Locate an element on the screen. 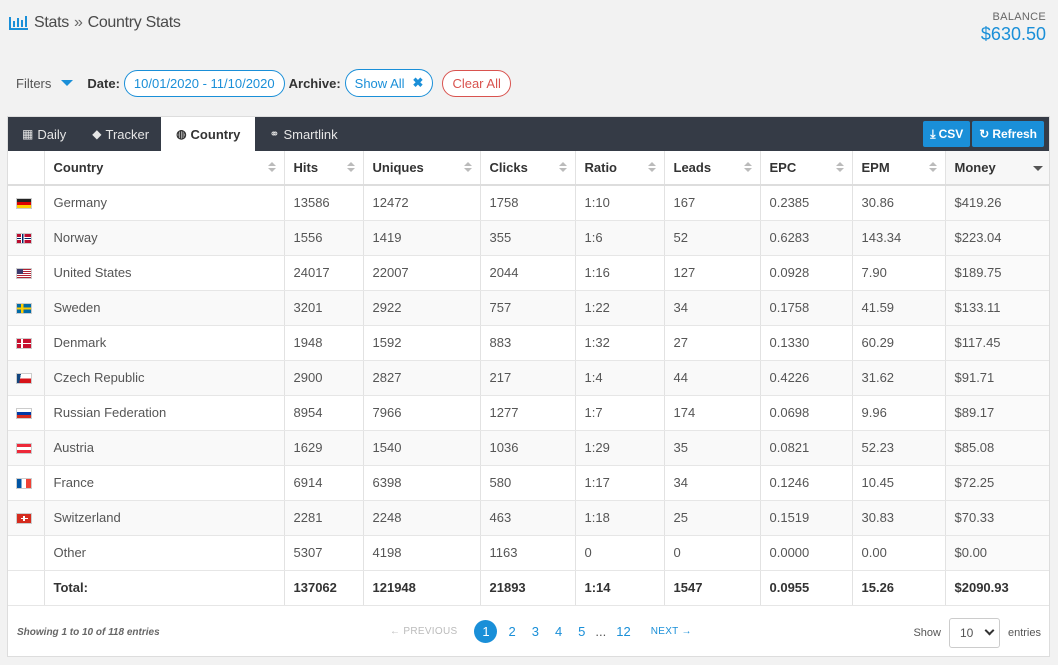  column-header-leads: Leads is located at coordinates (712, 168).